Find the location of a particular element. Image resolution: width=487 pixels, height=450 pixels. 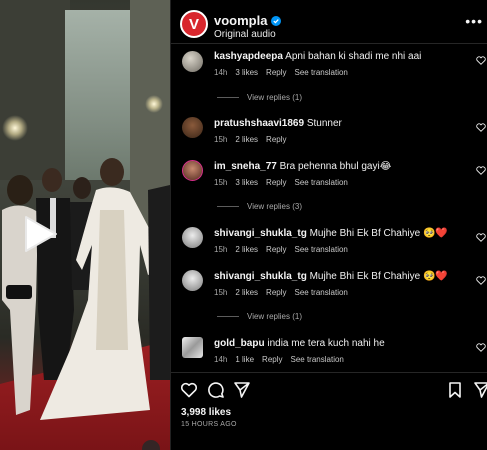

post-header: V voompla Original audio ••• is located at coordinates (329, 22).